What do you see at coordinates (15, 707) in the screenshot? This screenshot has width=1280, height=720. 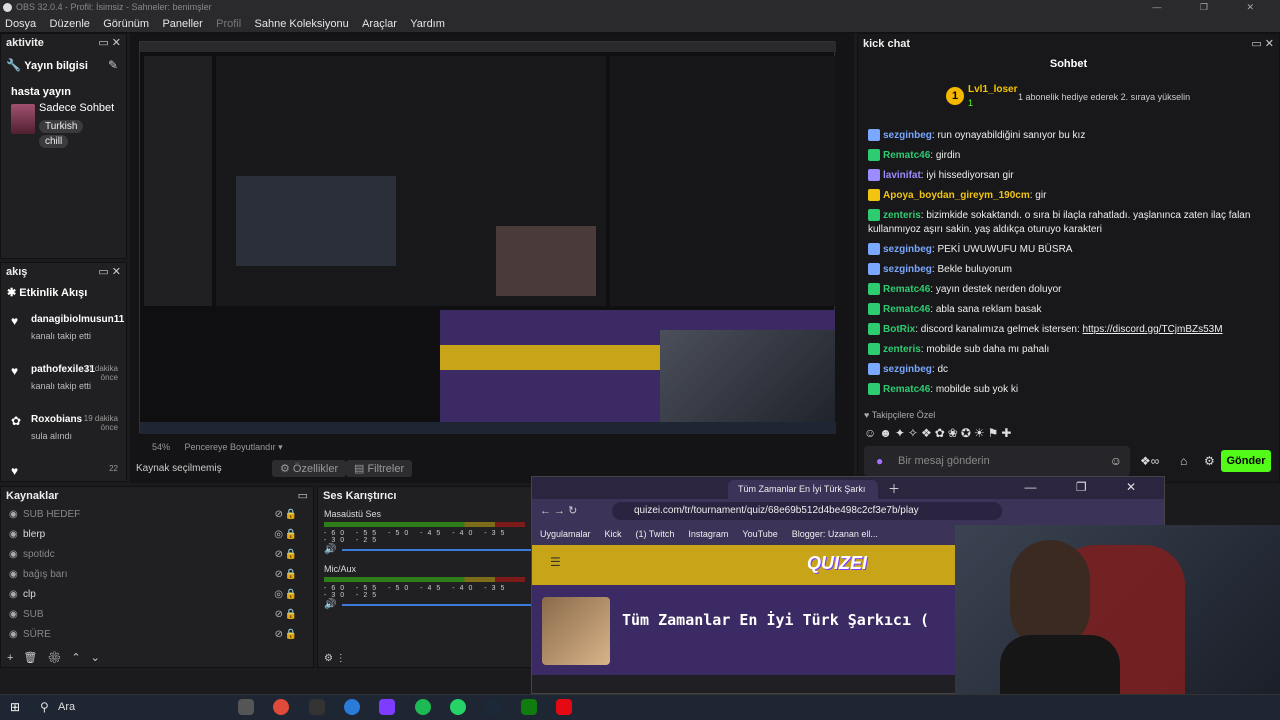 I see `windows-start-icon: ⊞` at bounding box center [15, 707].